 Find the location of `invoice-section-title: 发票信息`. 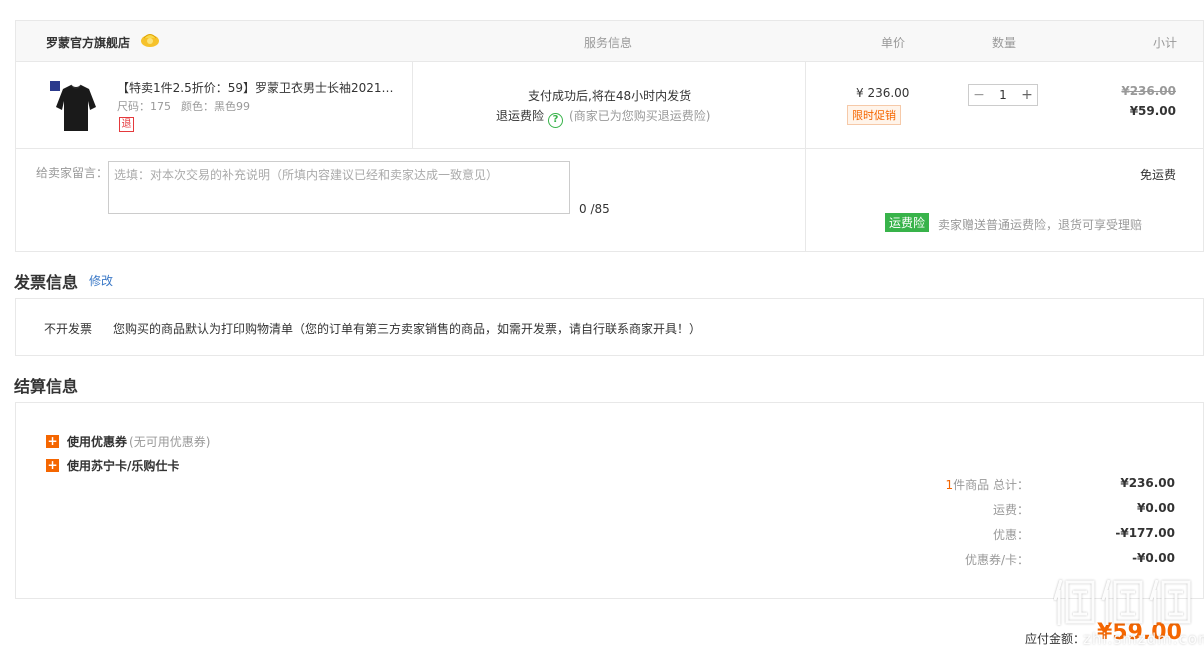

invoice-section-title: 发票信息 is located at coordinates (46, 282).